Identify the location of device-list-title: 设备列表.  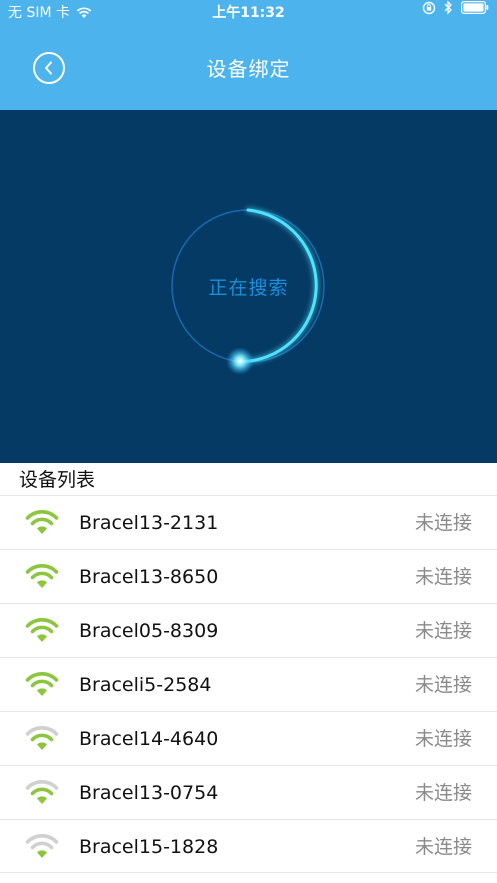
(57, 480).